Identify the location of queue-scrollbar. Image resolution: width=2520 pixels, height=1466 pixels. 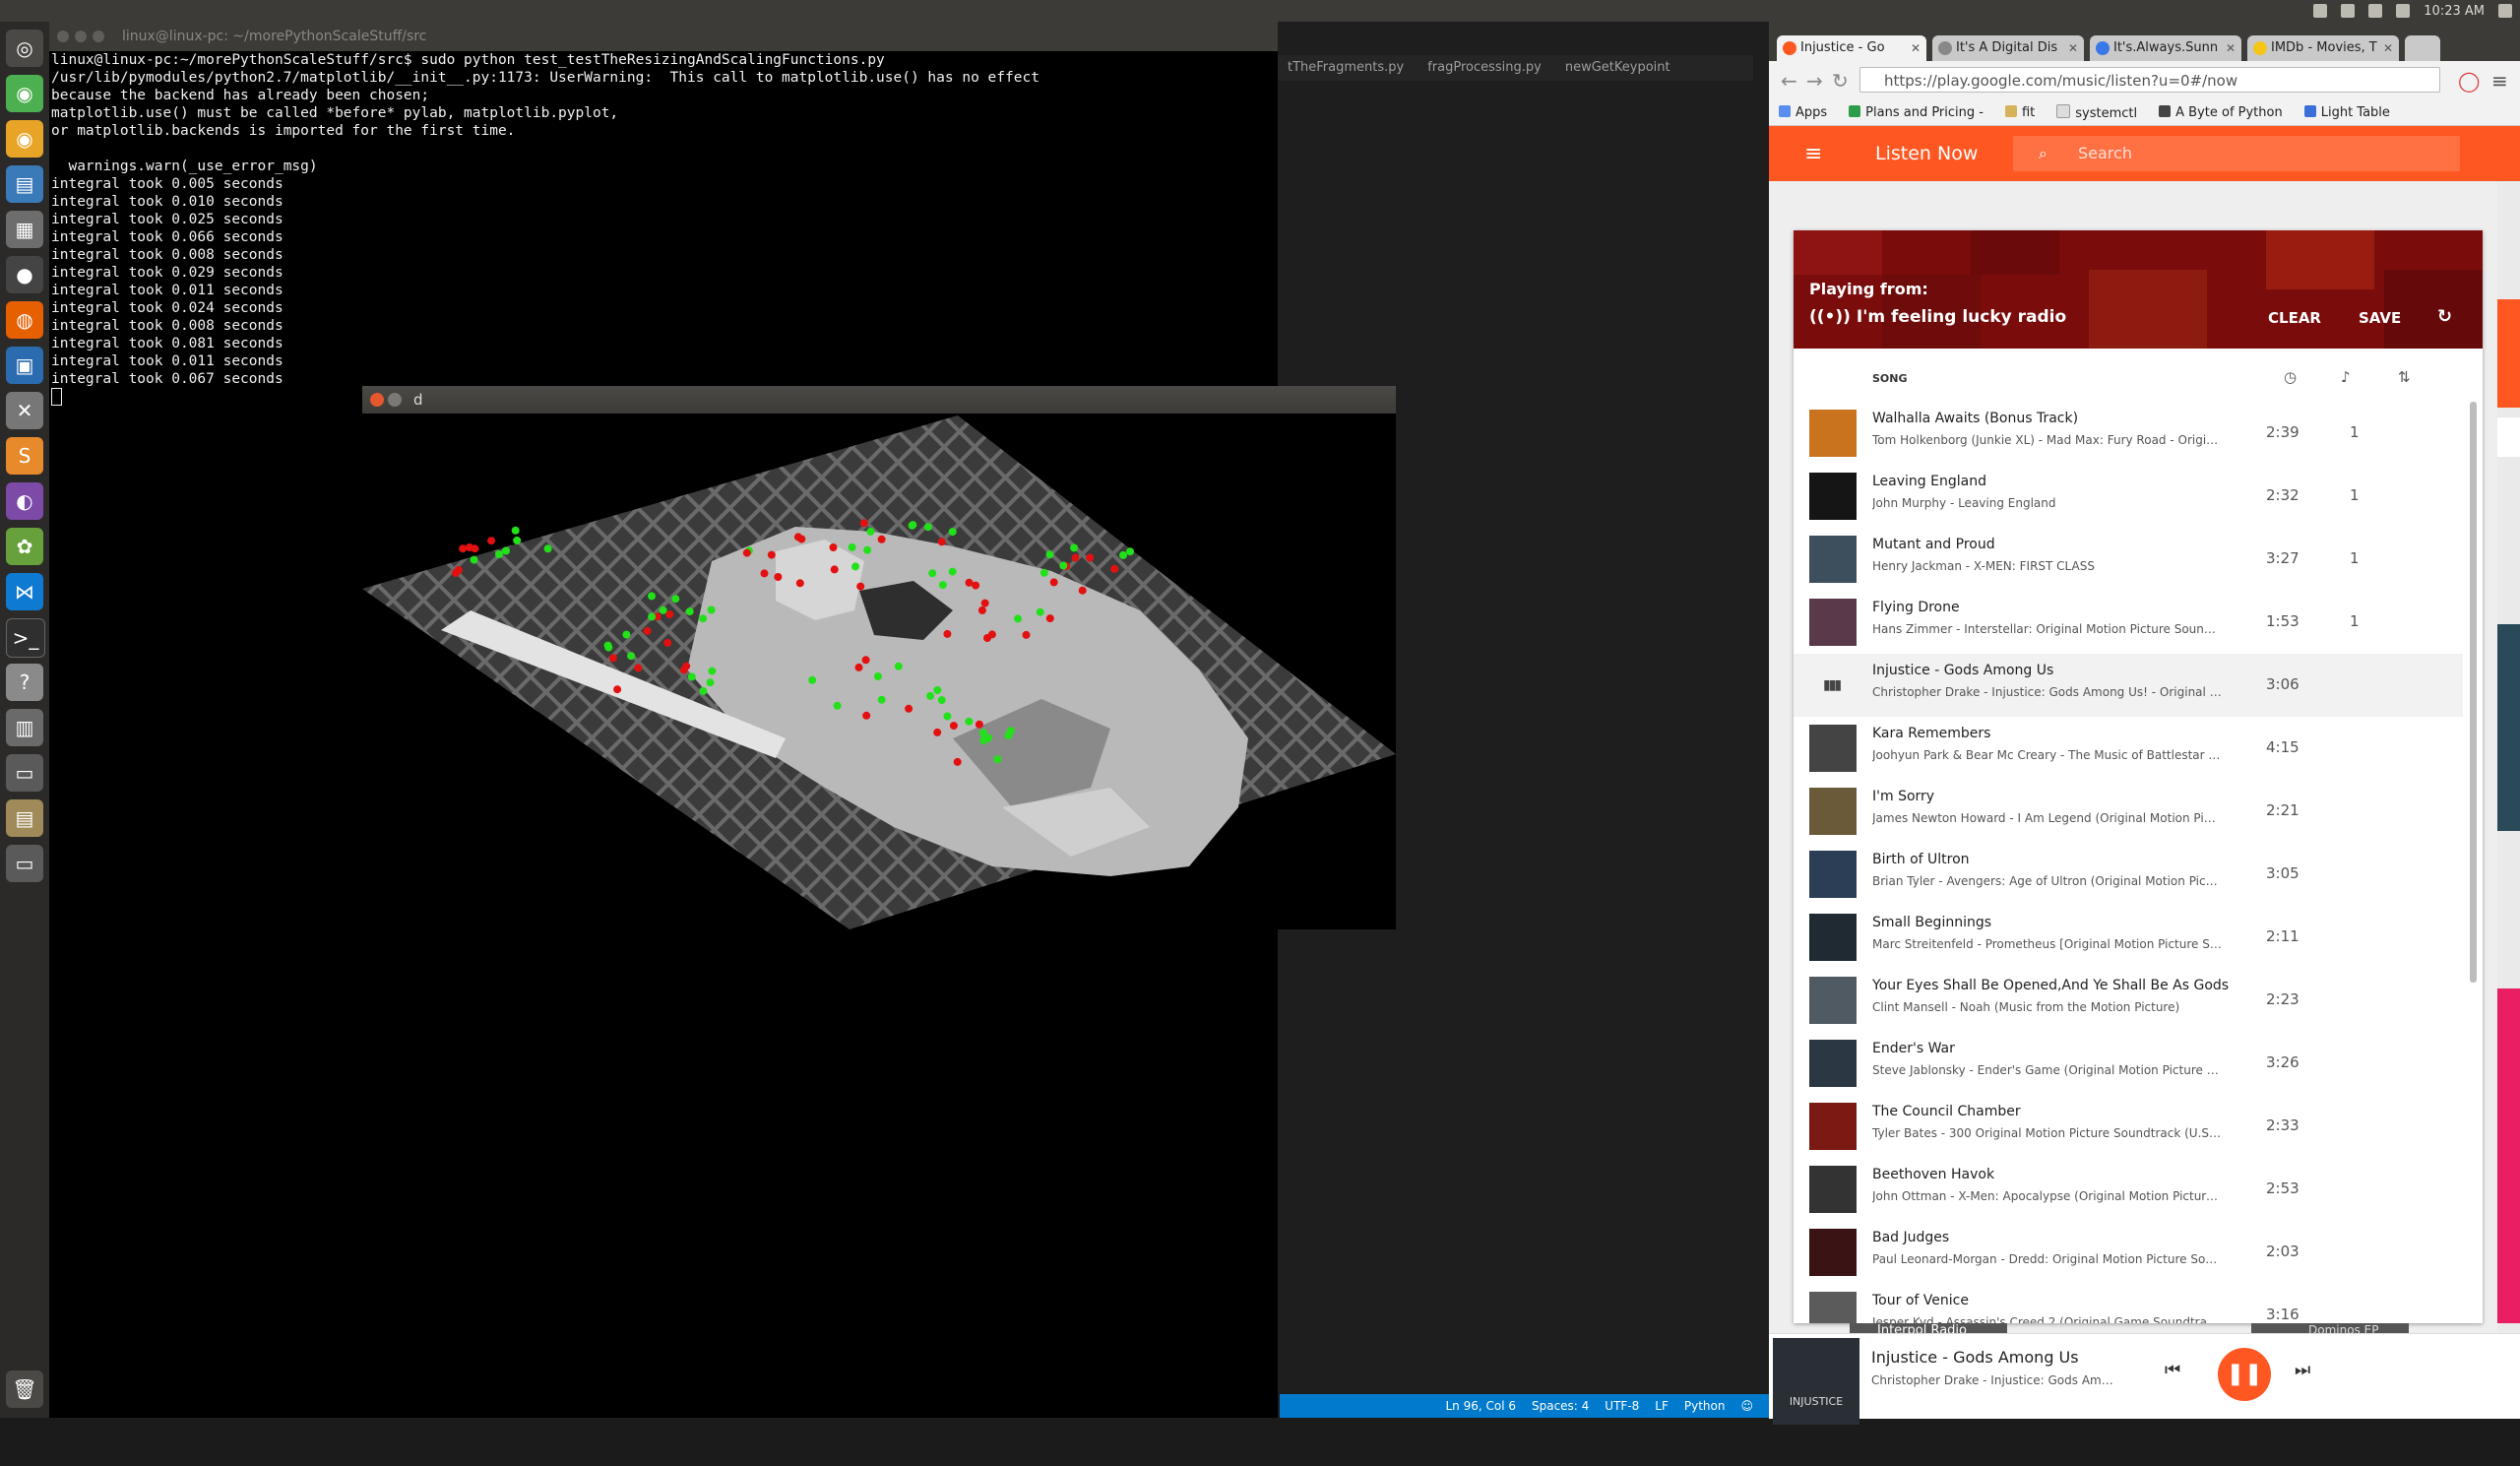
(2473, 855).